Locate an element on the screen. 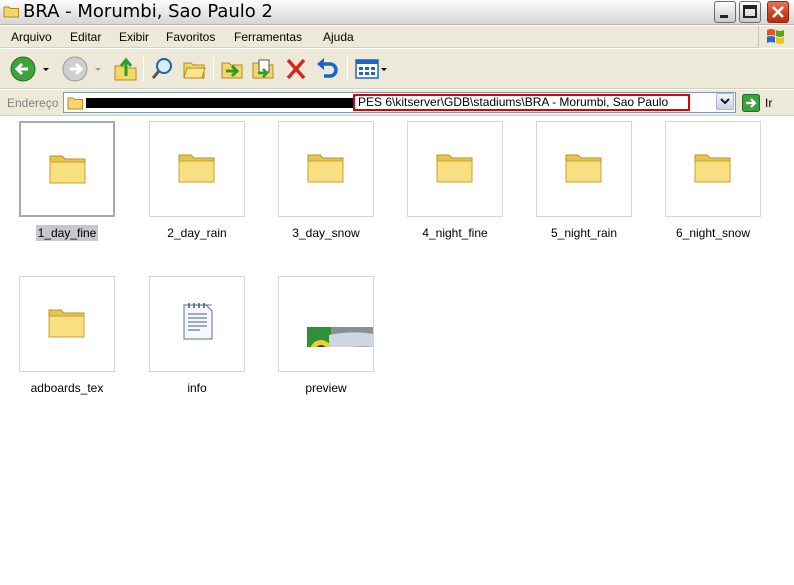 The image size is (794, 585). maximize-button is located at coordinates (750, 12).